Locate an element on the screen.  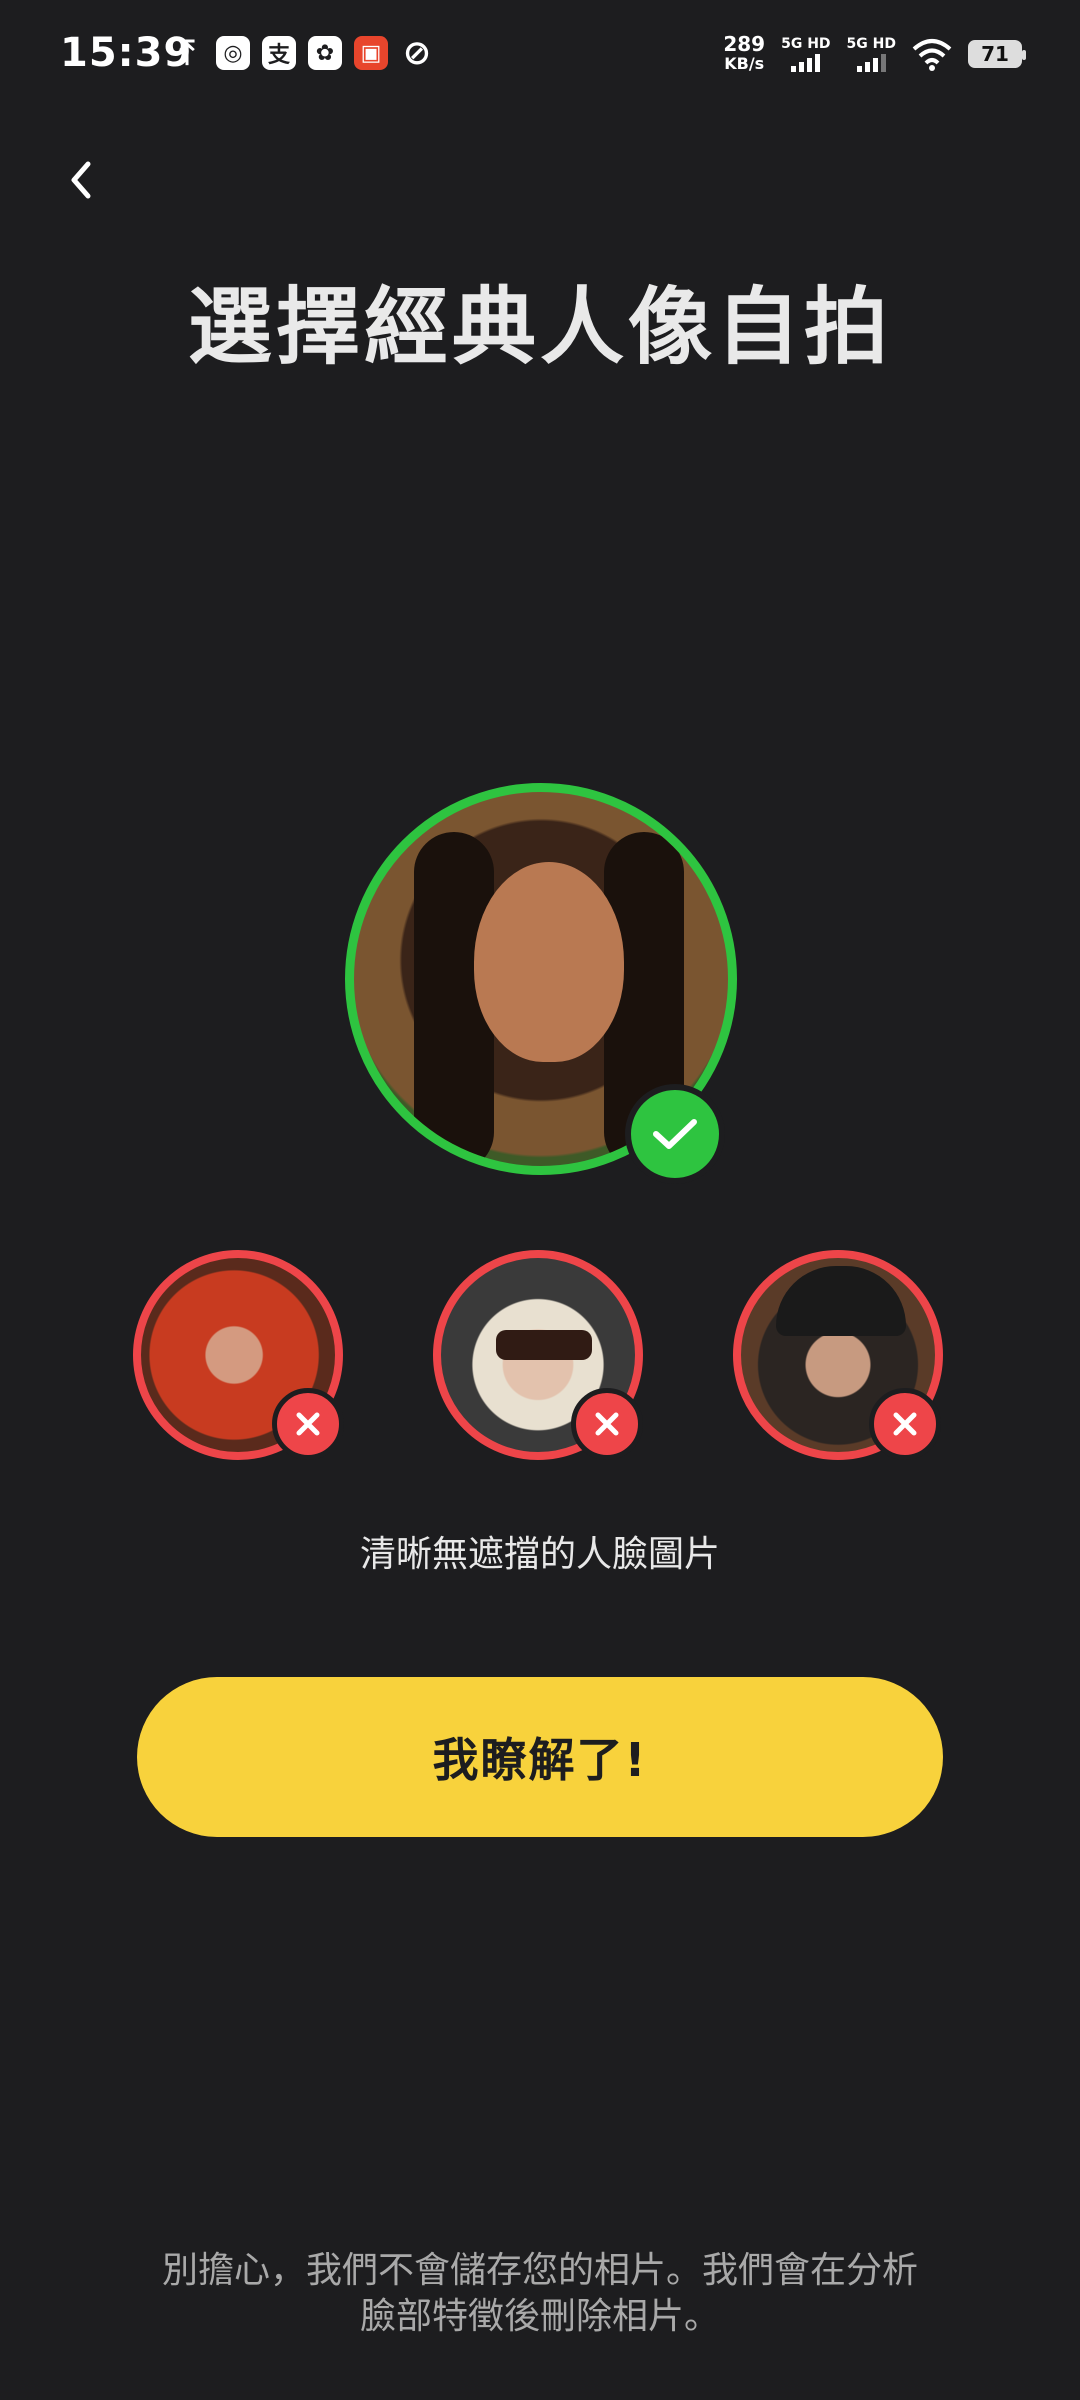
check-icon is located at coordinates (675, 1134).